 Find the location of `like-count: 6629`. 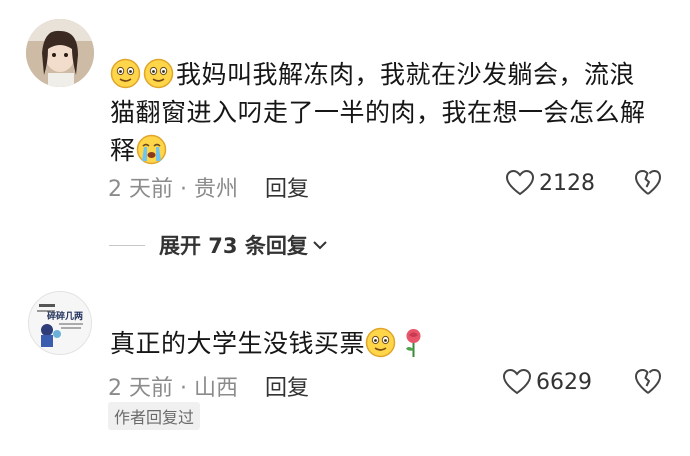

like-count: 6629 is located at coordinates (564, 382).